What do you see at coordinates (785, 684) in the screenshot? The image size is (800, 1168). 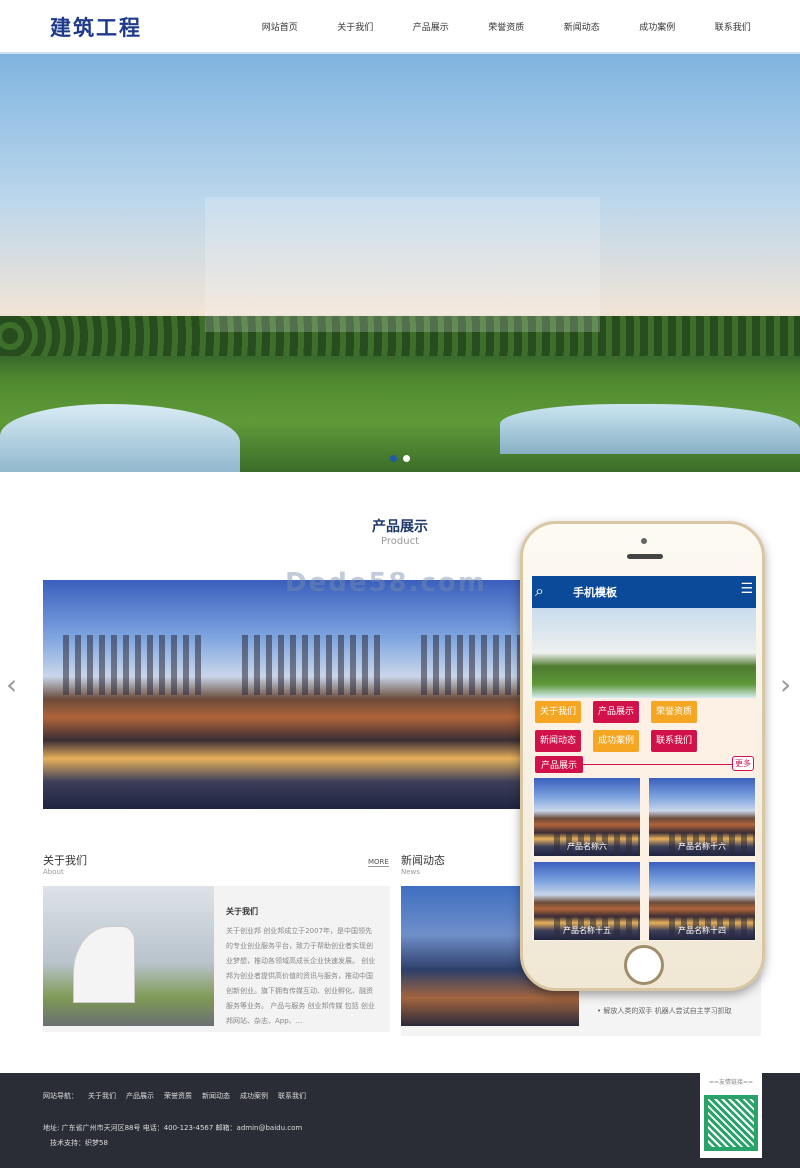 I see `next-arrow-icon: ›` at bounding box center [785, 684].